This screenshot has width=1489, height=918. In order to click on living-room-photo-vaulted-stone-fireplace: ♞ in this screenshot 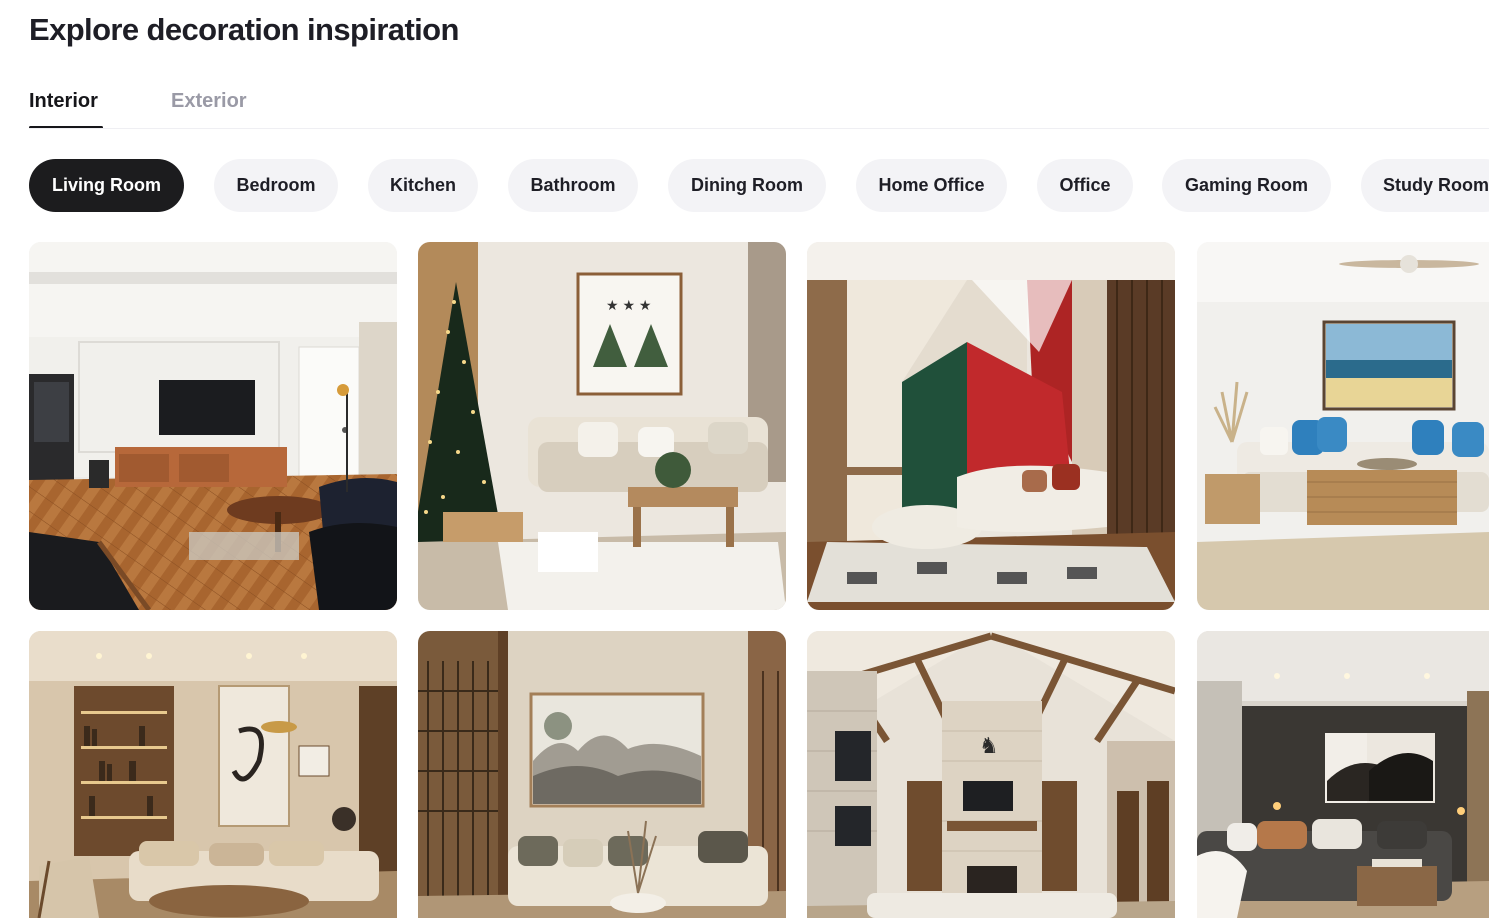, I will do `click(991, 774)`.